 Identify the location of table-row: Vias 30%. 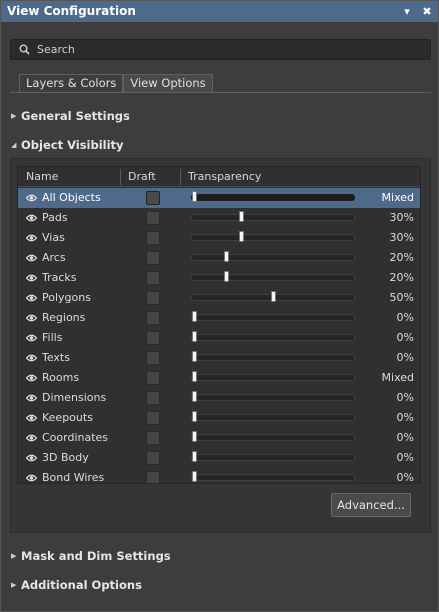
(219, 238).